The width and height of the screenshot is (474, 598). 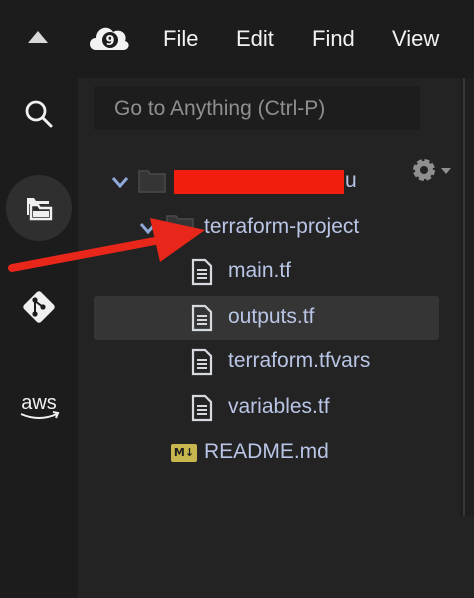 I want to click on left-rail: aws, so click(x=39, y=338).